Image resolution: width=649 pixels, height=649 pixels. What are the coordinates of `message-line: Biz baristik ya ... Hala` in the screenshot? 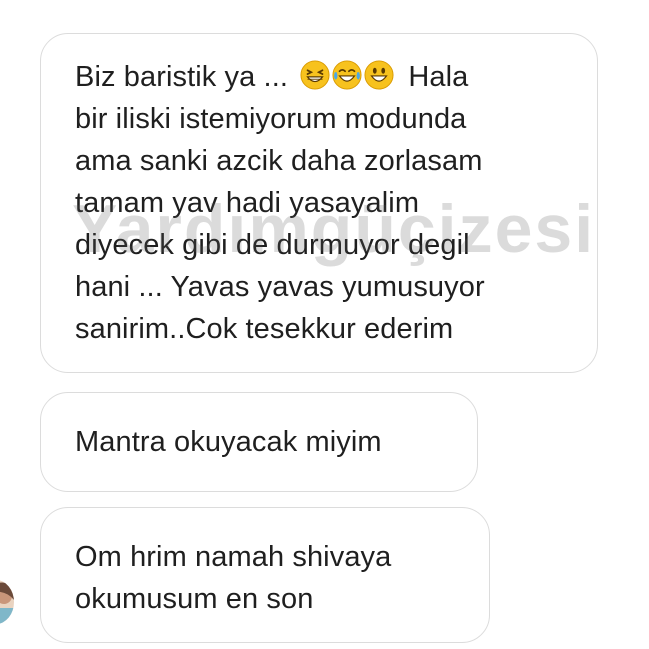 It's located at (326, 77).